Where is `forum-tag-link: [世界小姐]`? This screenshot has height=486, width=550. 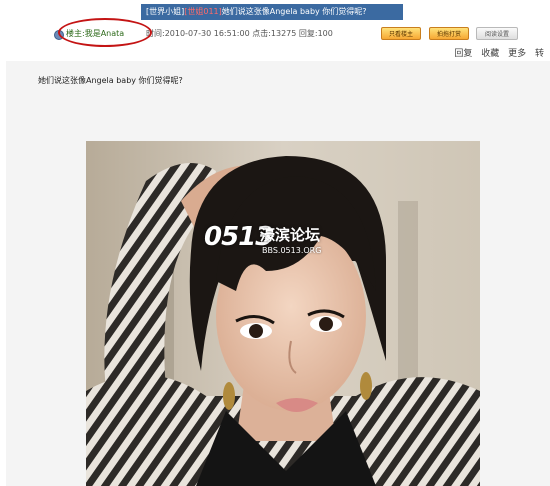 forum-tag-link: [世界小姐] is located at coordinates (165, 11).